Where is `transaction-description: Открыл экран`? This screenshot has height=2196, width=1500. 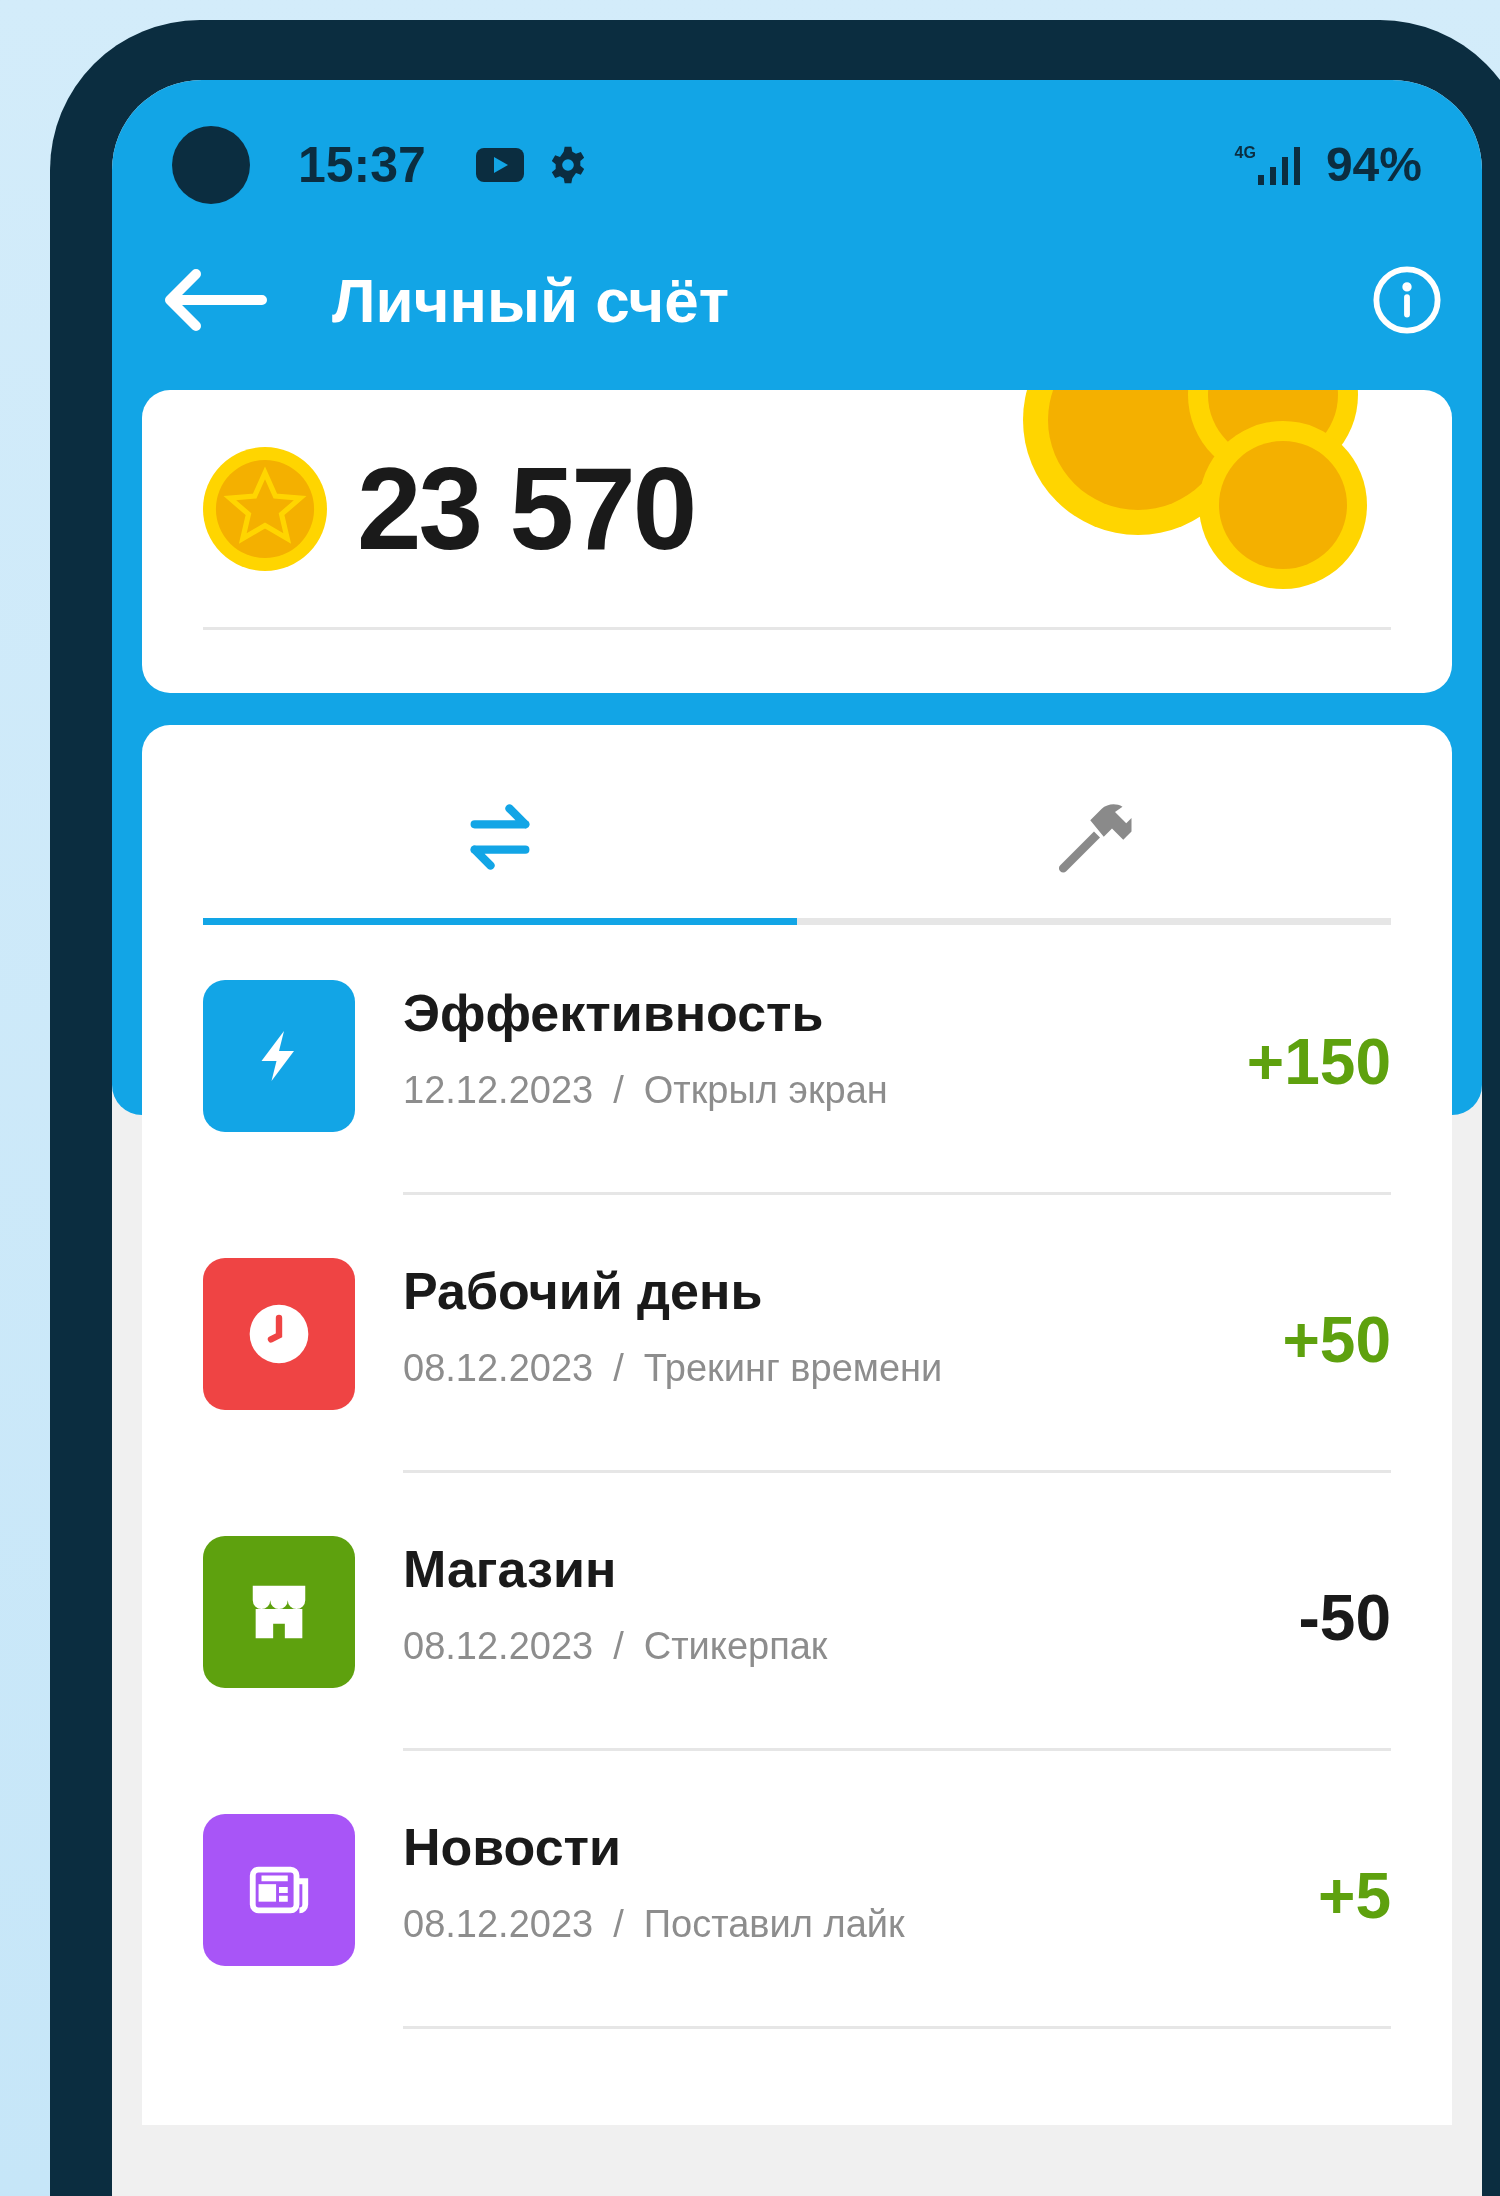
transaction-description: Открыл экран is located at coordinates (765, 1091).